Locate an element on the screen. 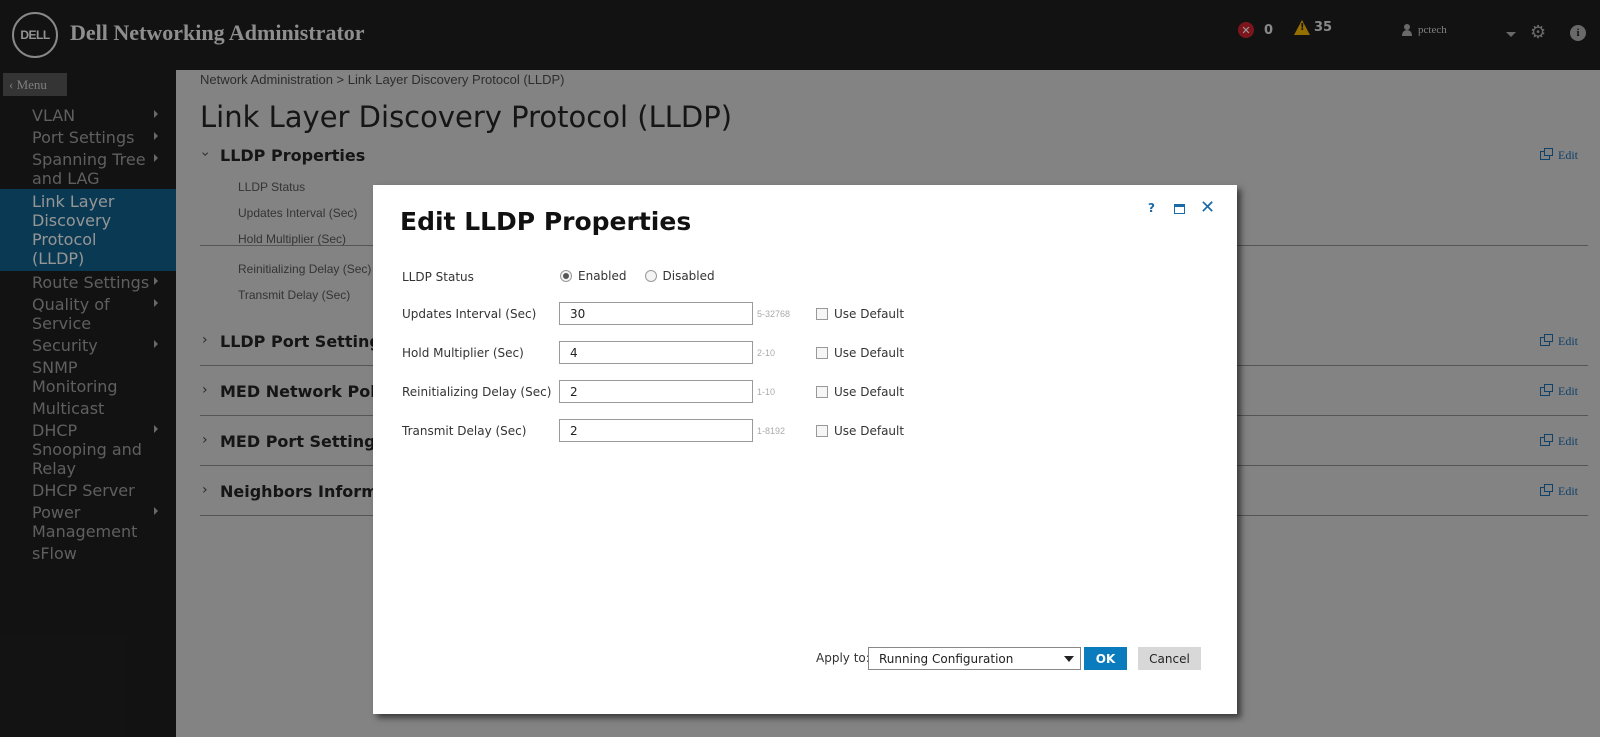 Image resolution: width=1600 pixels, height=737 pixels. apply-to-value: Running Configuration is located at coordinates (946, 658).